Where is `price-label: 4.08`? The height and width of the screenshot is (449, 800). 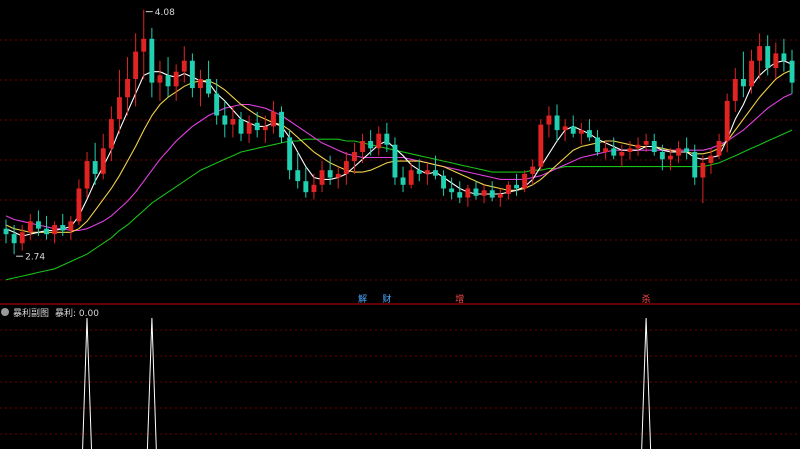
price-label: 4.08 is located at coordinates (165, 13).